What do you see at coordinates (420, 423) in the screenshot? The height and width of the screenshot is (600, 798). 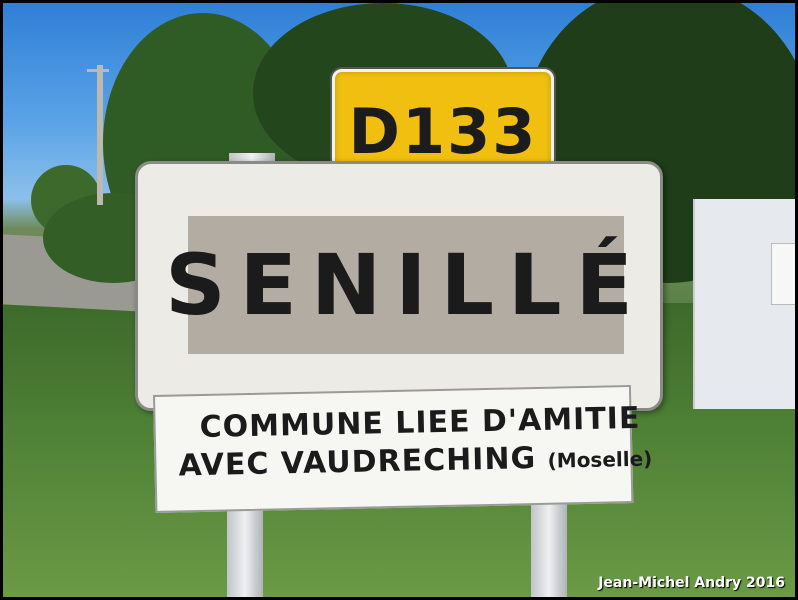 I see `twinning-line-1: COMMUNE LIEE D'AMITIE` at bounding box center [420, 423].